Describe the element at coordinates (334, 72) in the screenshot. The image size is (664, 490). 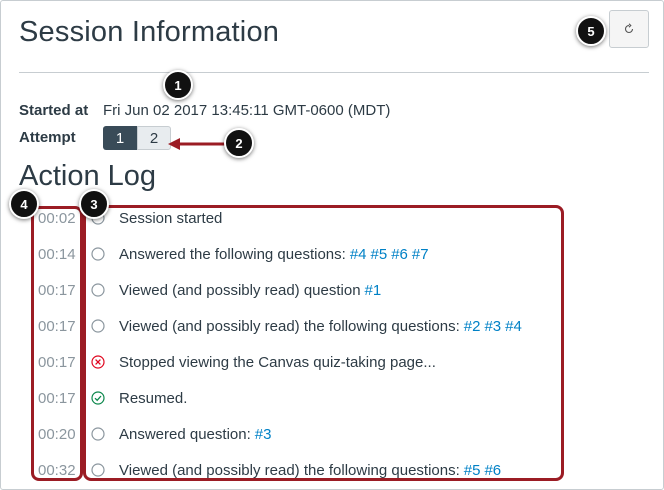
I see `header-divider` at that location.